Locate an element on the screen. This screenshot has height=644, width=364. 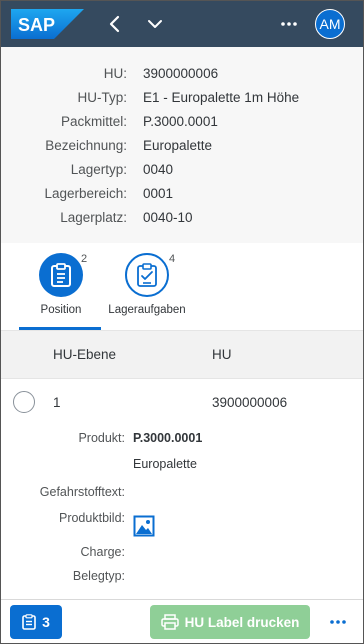
header-row-hu-typ: HU-Typ: E1 - Europalette 1m Höhe is located at coordinates (182, 97).